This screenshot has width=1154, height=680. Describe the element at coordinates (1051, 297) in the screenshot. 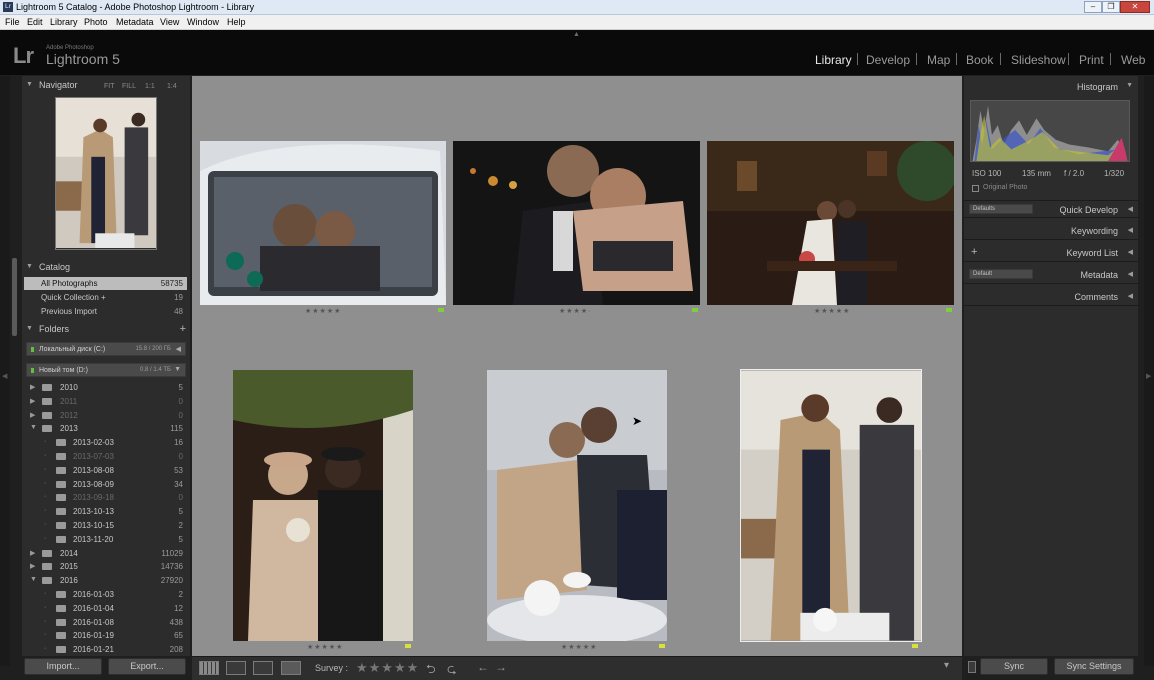

I see `comments-header: Comments ◀` at that location.